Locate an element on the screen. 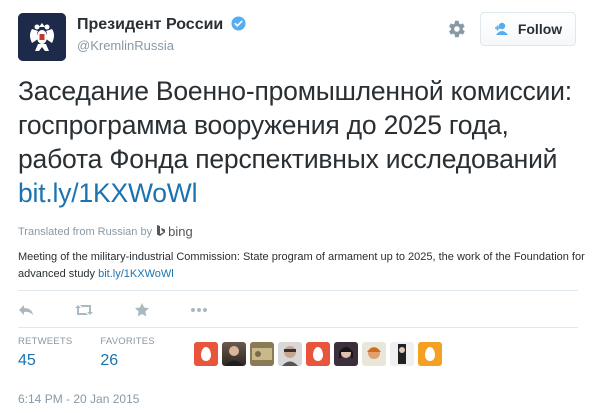 Image resolution: width=596 pixels, height=413 pixels. coat-of-arms-logo is located at coordinates (42, 37).